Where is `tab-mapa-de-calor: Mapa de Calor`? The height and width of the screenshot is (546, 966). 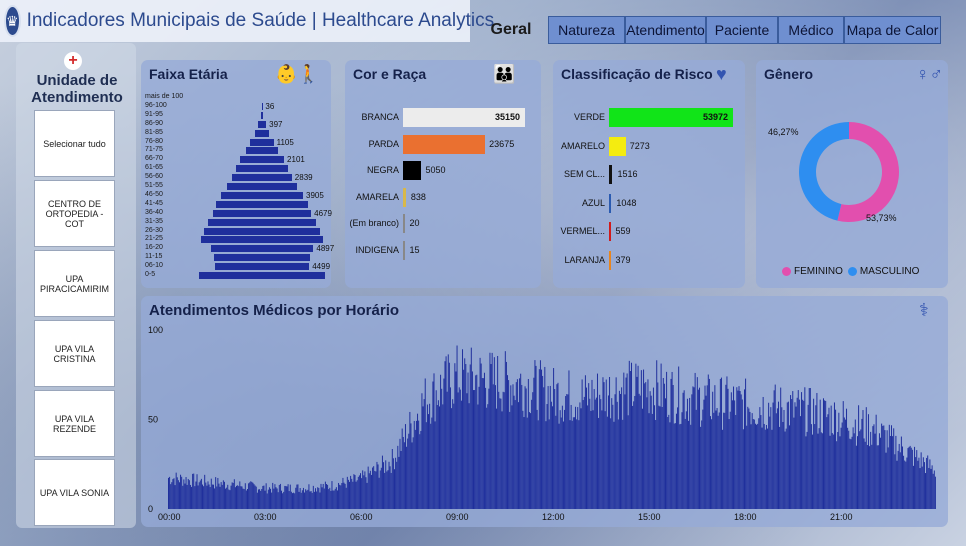
tab-mapa-de-calor: Mapa de Calor is located at coordinates (892, 30).